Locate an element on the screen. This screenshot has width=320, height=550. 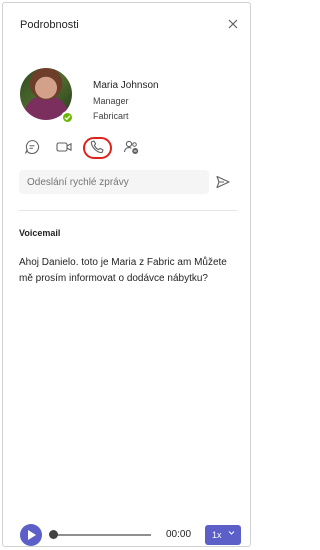
play-button is located at coordinates (31, 535).